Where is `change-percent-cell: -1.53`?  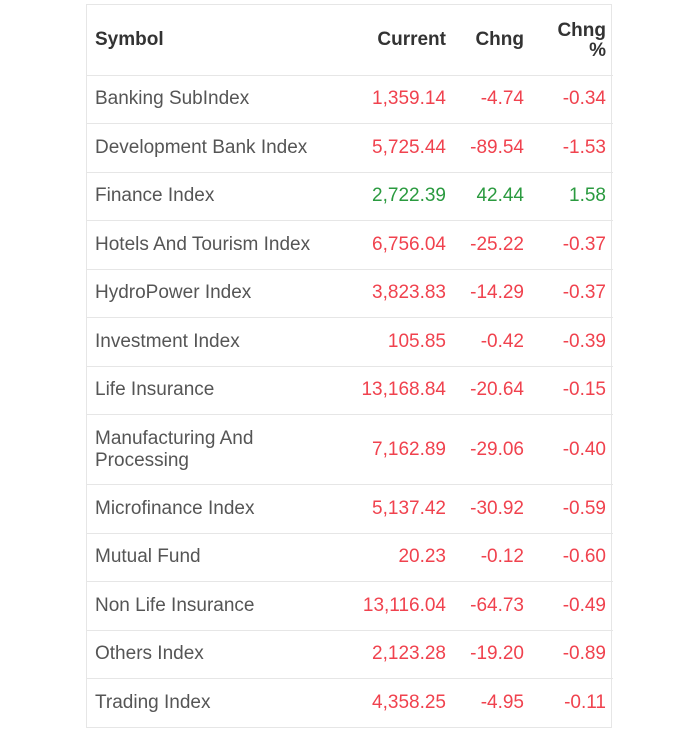
change-percent-cell: -1.53 is located at coordinates (571, 148).